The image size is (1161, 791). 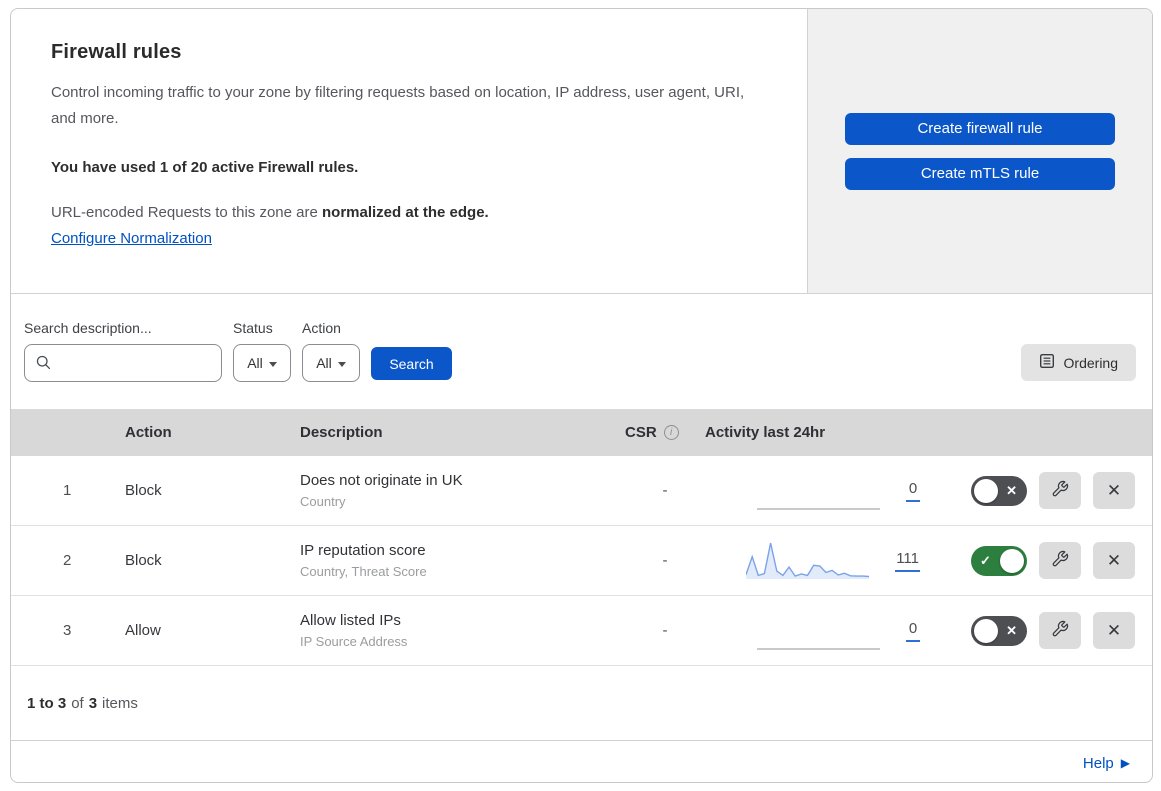 I want to click on ordering-list-icon, so click(x=1047, y=362).